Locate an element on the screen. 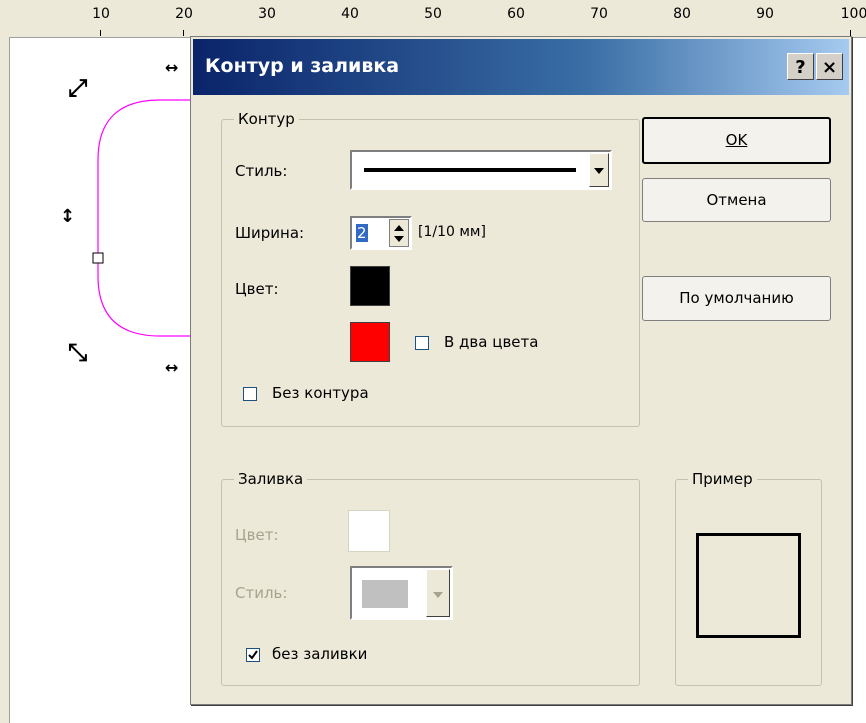 This screenshot has height=723, width=866. selection-handle is located at coordinates (98, 258).